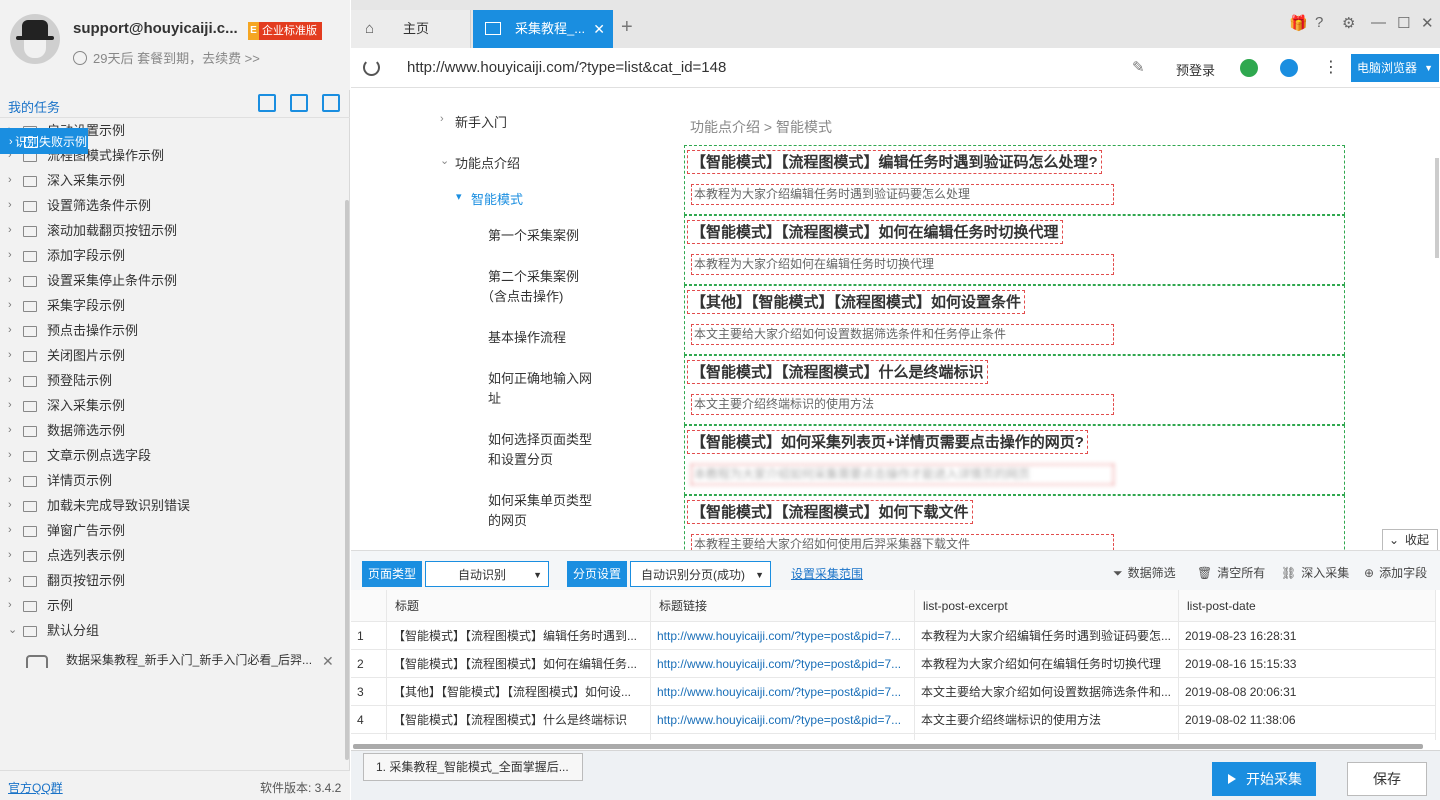 The height and width of the screenshot is (800, 1440). What do you see at coordinates (497, 198) in the screenshot?
I see `category-nav-item: 智能模式` at bounding box center [497, 198].